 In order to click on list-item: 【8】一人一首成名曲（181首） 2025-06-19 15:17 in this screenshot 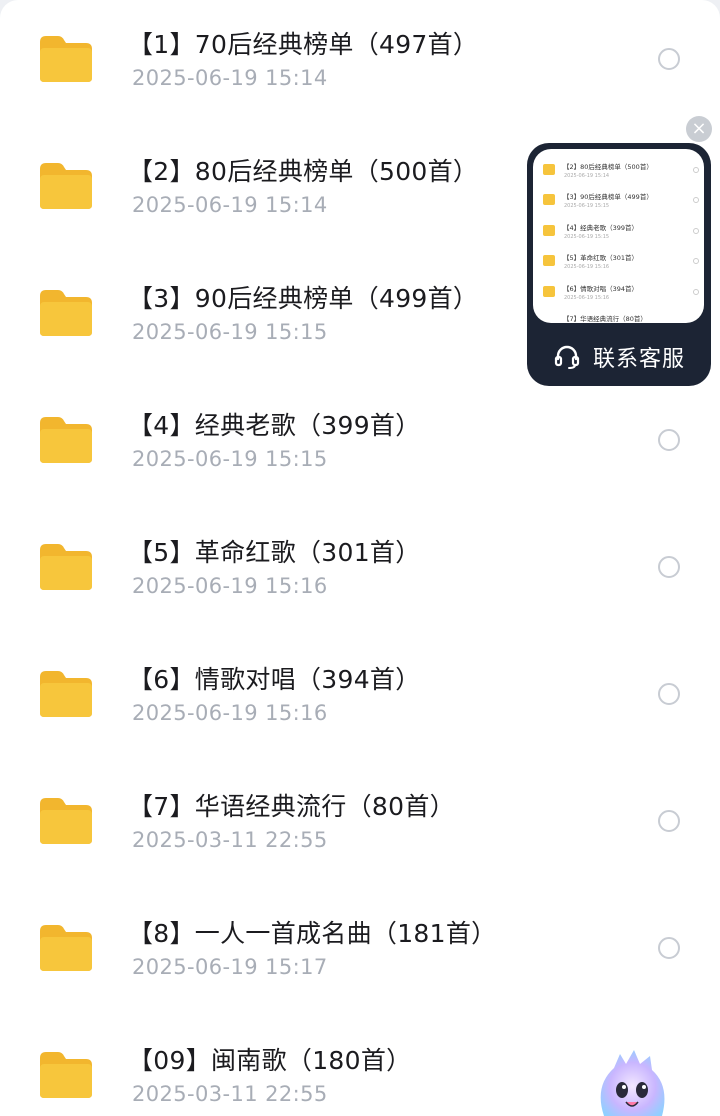, I will do `click(360, 952)`.